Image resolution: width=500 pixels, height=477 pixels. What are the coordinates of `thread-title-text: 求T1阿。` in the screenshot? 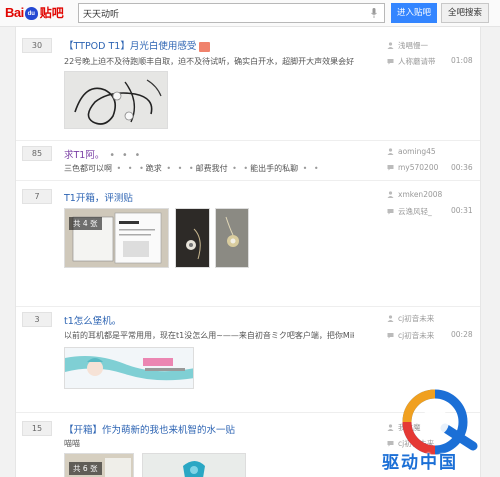 It's located at (84, 155).